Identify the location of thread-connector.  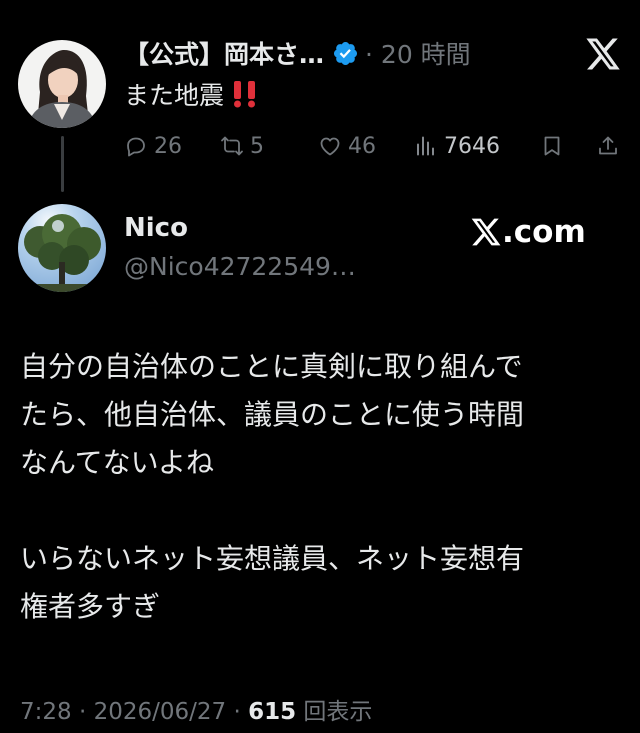
(62, 164).